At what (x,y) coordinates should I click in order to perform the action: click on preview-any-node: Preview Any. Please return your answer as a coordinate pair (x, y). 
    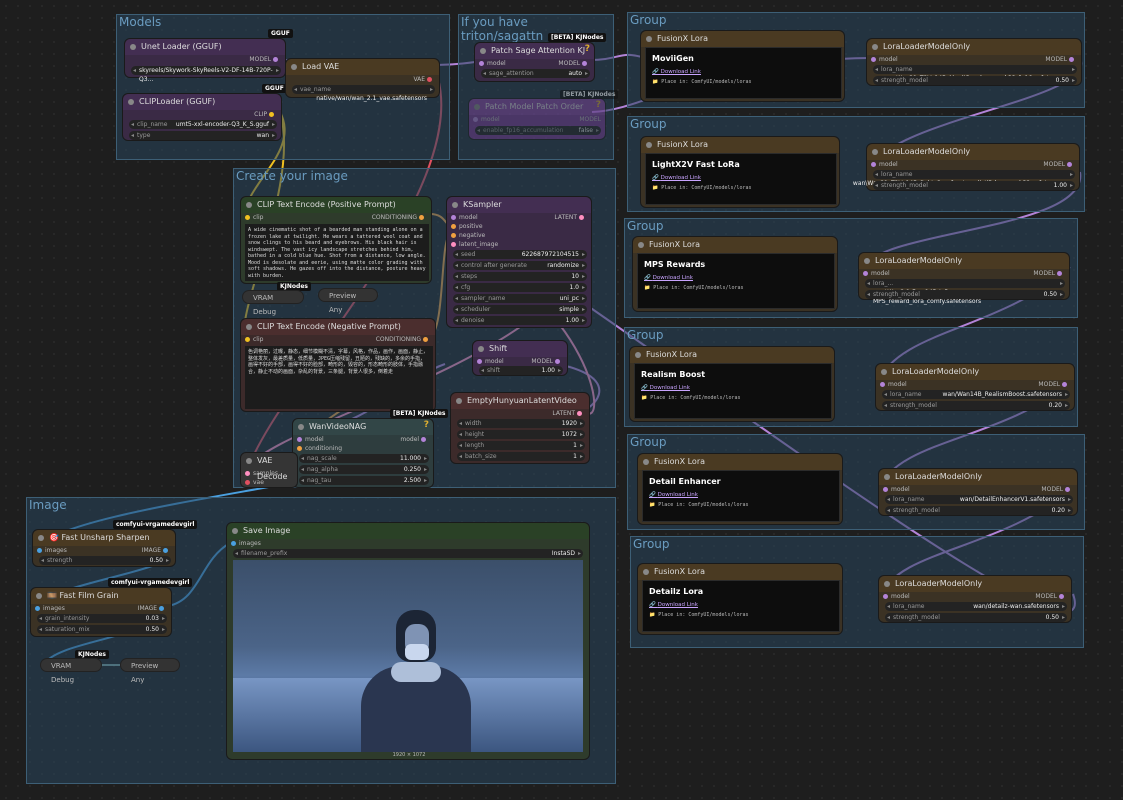
    Looking at the image, I should click on (348, 301).